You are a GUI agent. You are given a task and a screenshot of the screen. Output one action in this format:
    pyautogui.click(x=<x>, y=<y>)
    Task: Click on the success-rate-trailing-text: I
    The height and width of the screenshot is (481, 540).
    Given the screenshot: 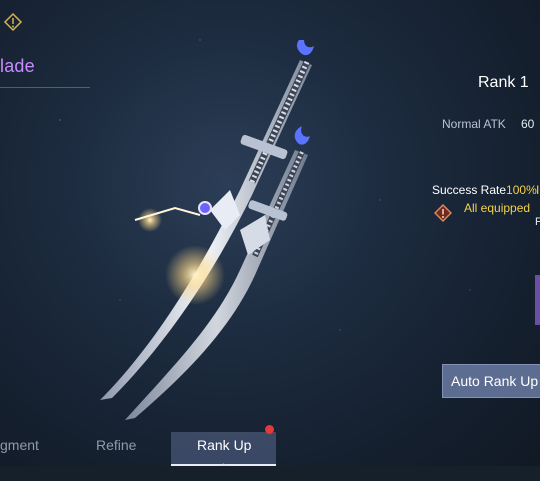 What is the action you would take?
    pyautogui.click(x=538, y=190)
    